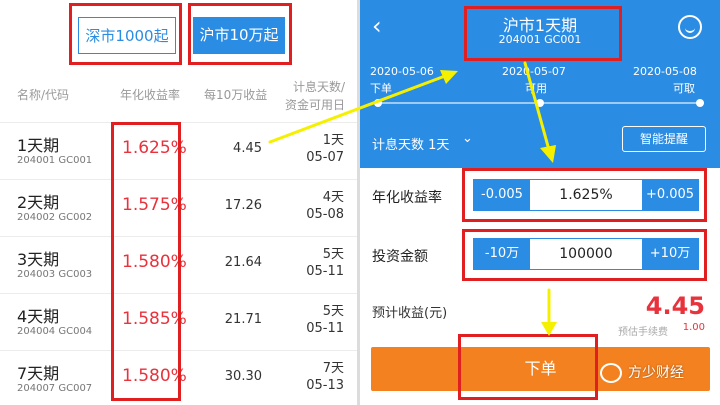  What do you see at coordinates (643, 332) in the screenshot?
I see `estimated-fee-label: 预估手续费` at bounding box center [643, 332].